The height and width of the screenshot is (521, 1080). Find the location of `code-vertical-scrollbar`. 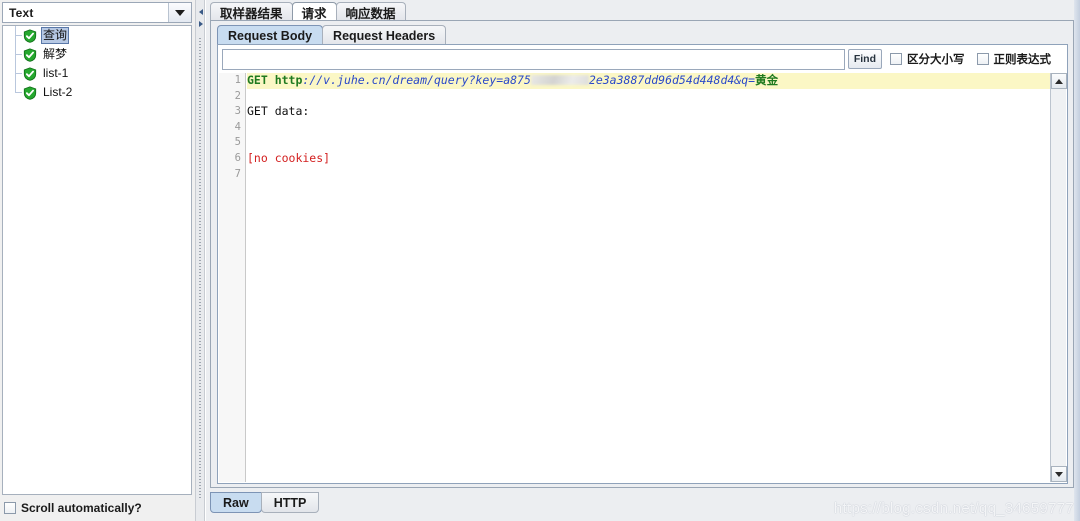

code-vertical-scrollbar is located at coordinates (1058, 277).